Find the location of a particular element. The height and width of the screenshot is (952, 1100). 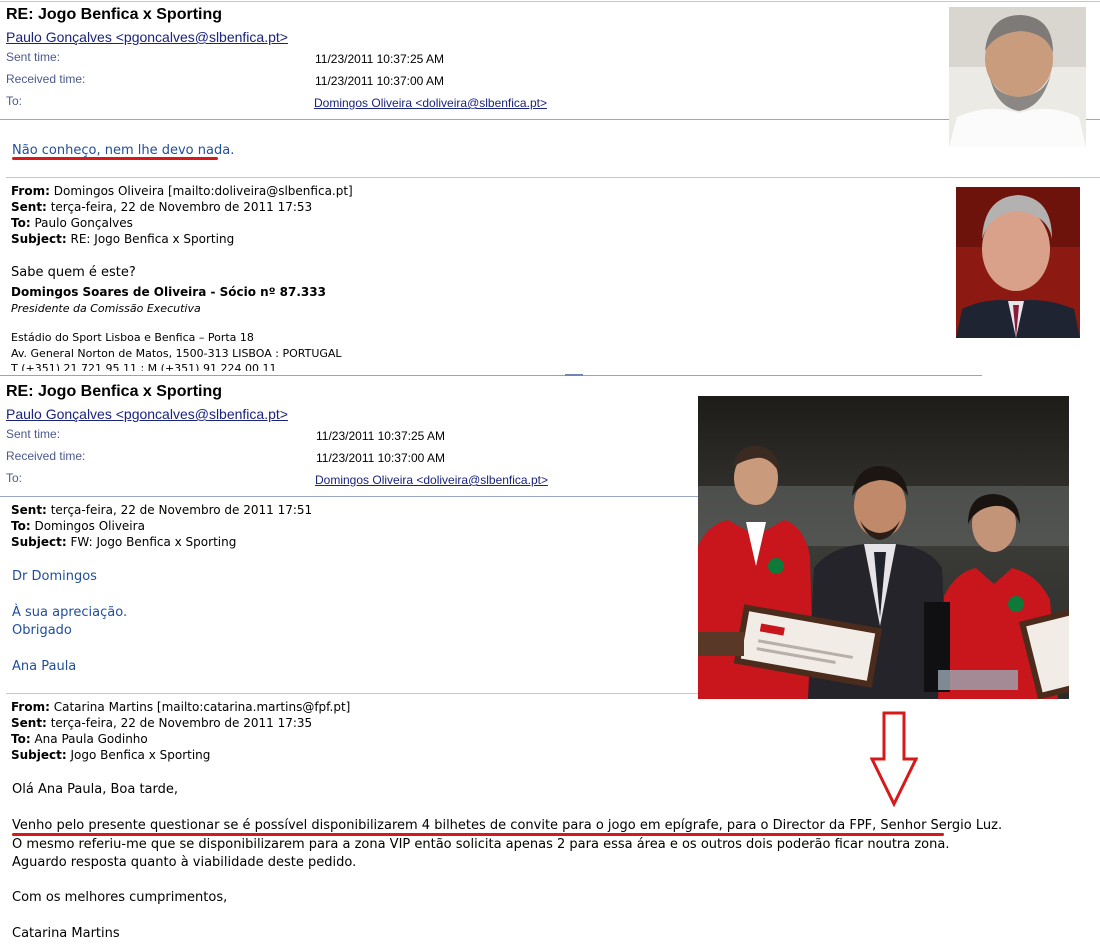

email2-fw-line2: Obrigado is located at coordinates (42, 630).